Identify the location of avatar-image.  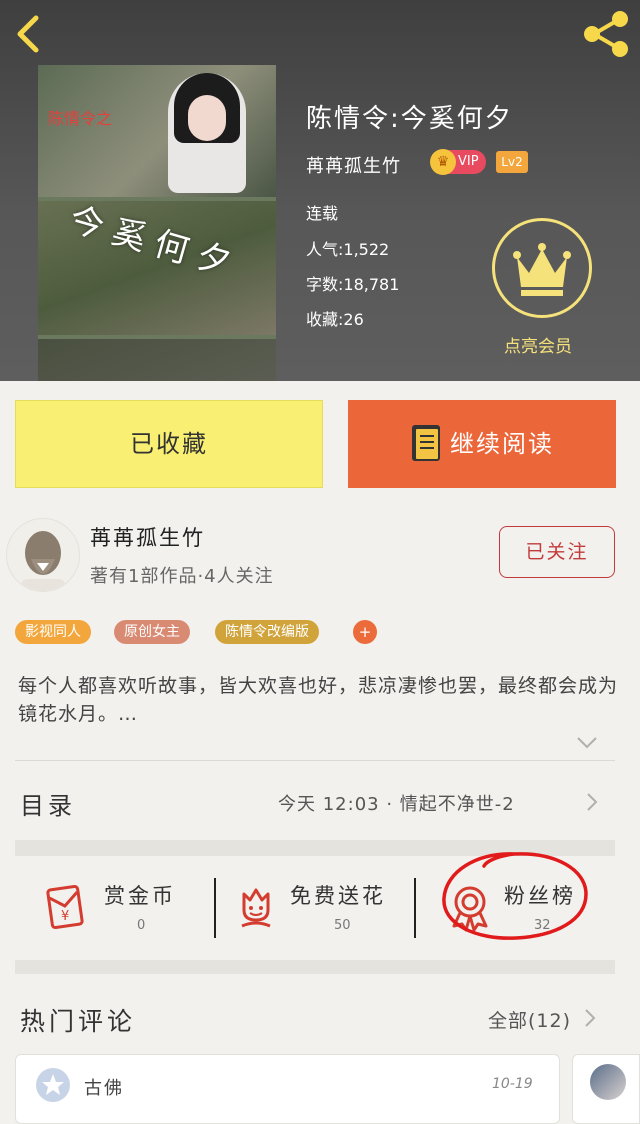
(43, 561).